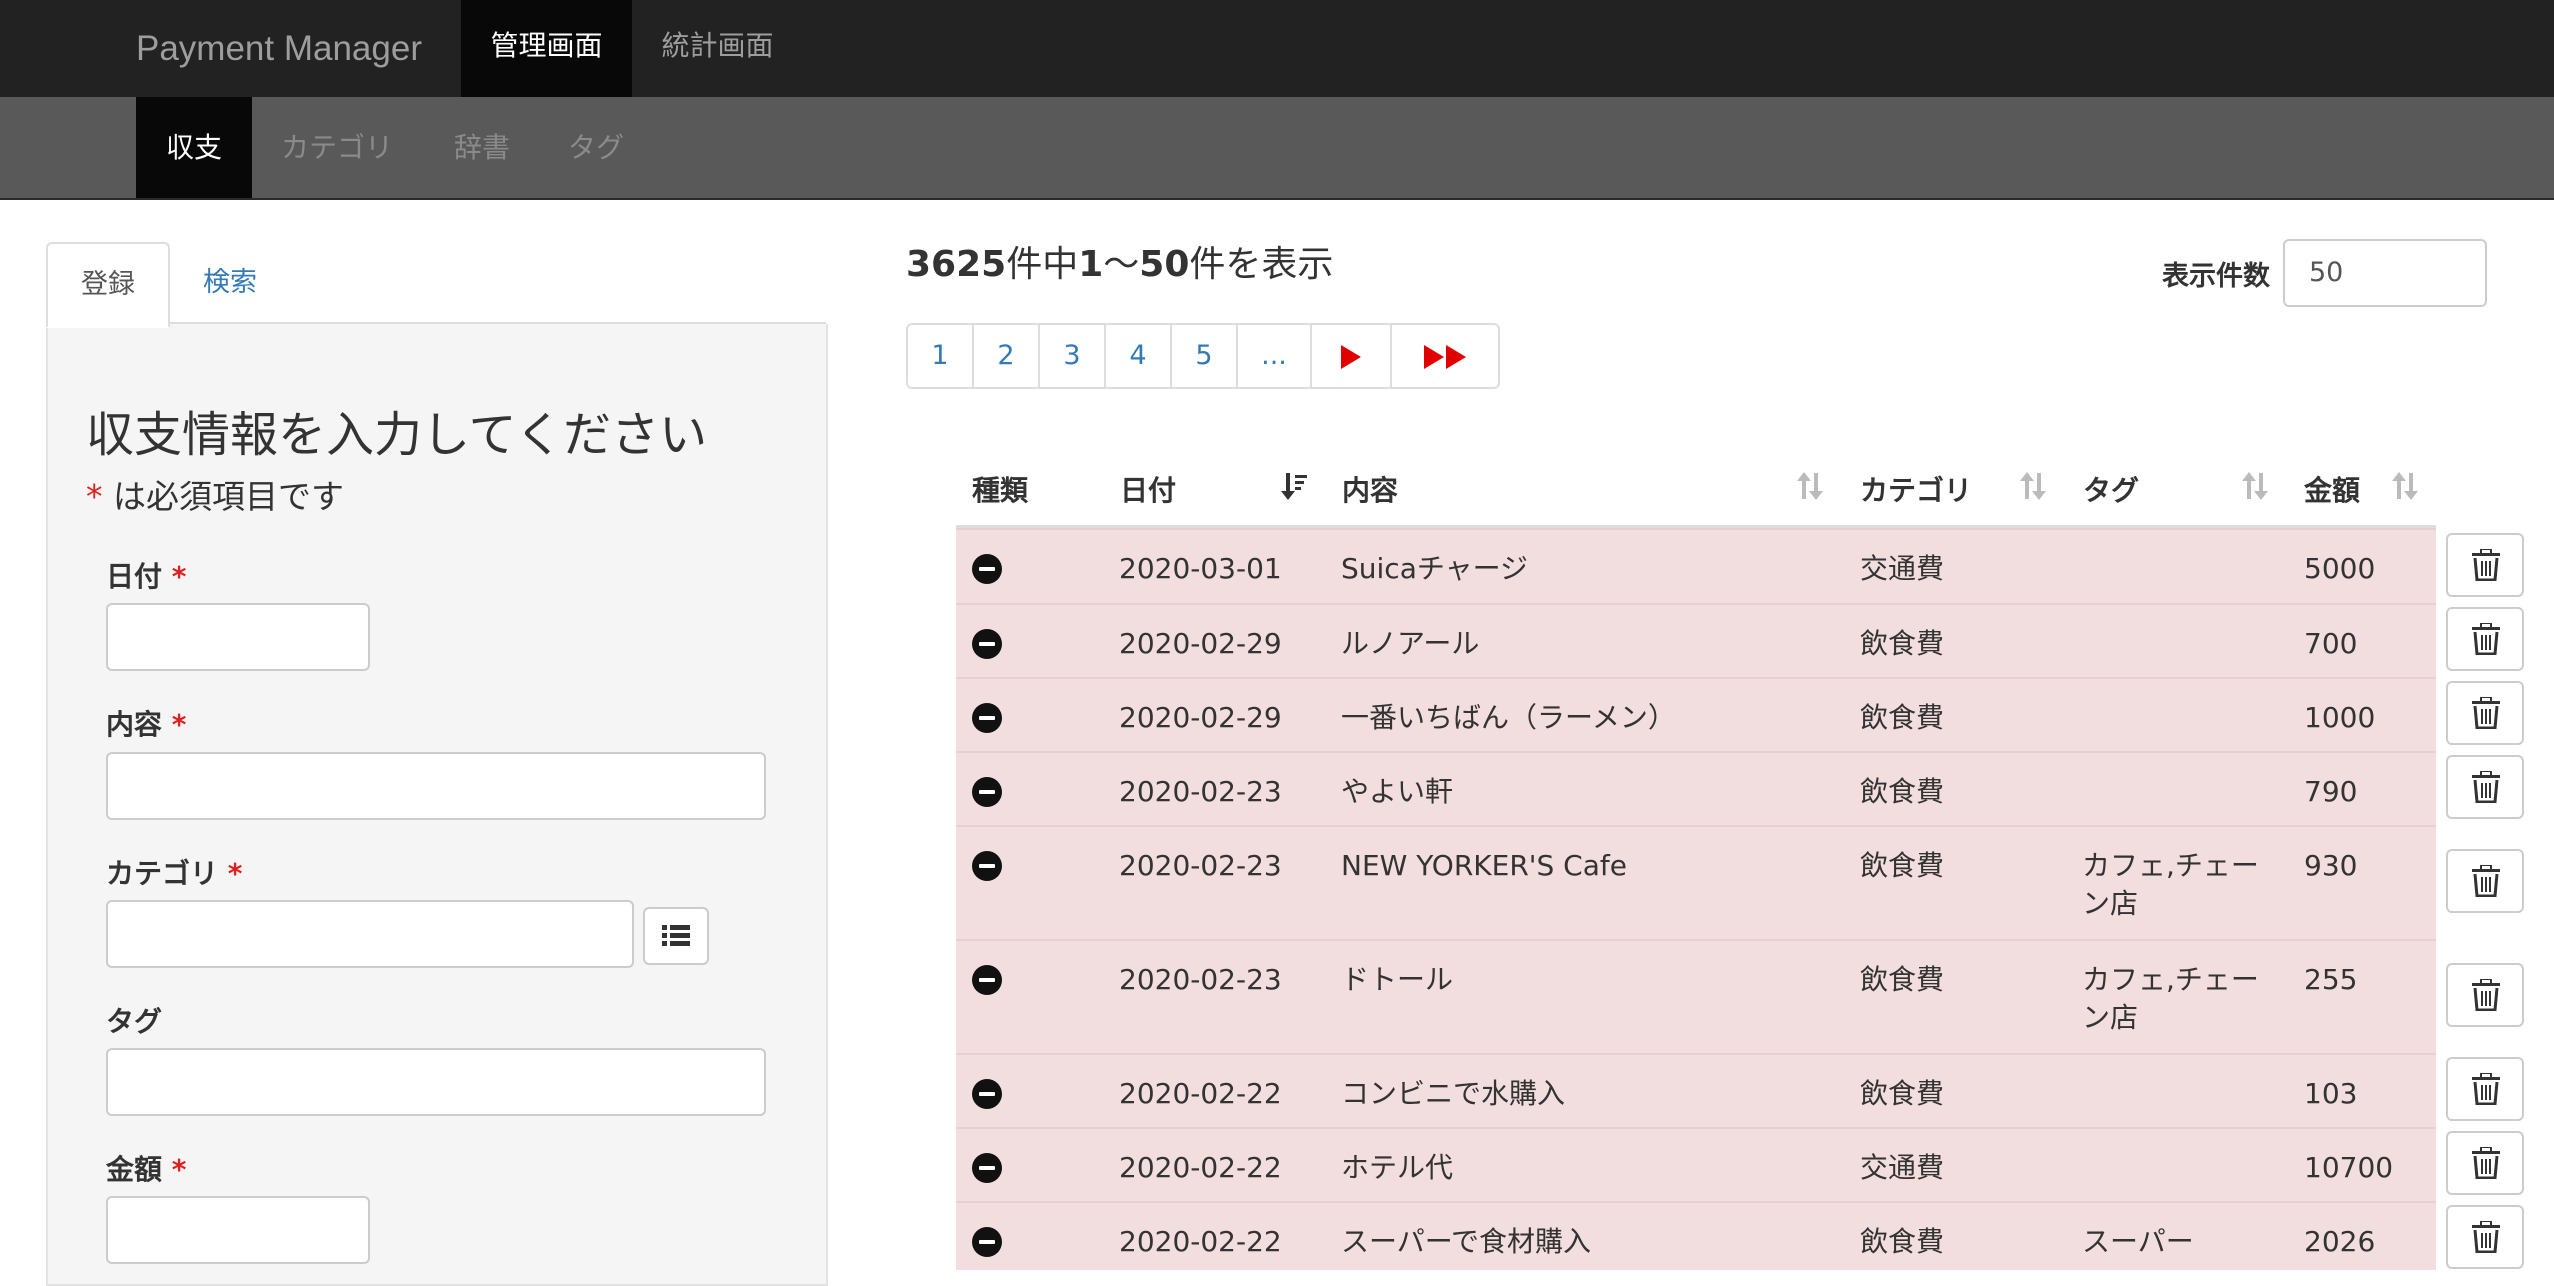  Describe the element at coordinates (2340, 717) in the screenshot. I see `row-amount: 1000` at that location.